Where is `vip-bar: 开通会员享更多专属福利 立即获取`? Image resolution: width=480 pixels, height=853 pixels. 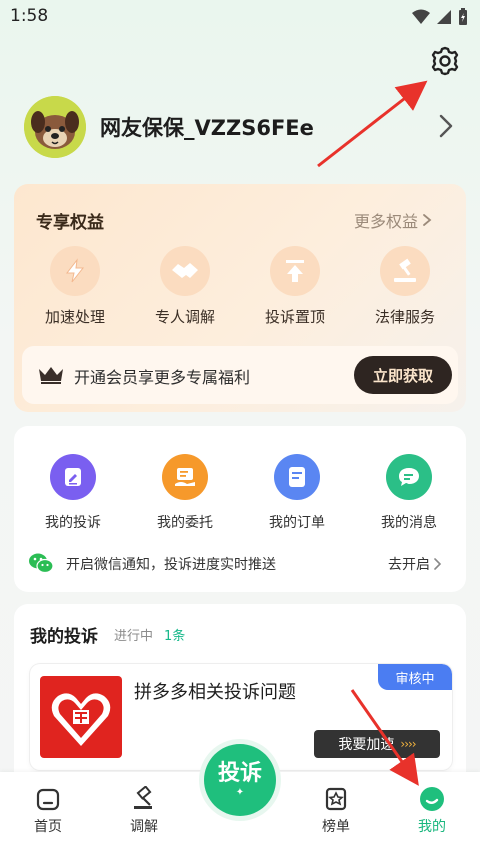
vip-bar: 开通会员享更多专属福利 立即获取 is located at coordinates (240, 375).